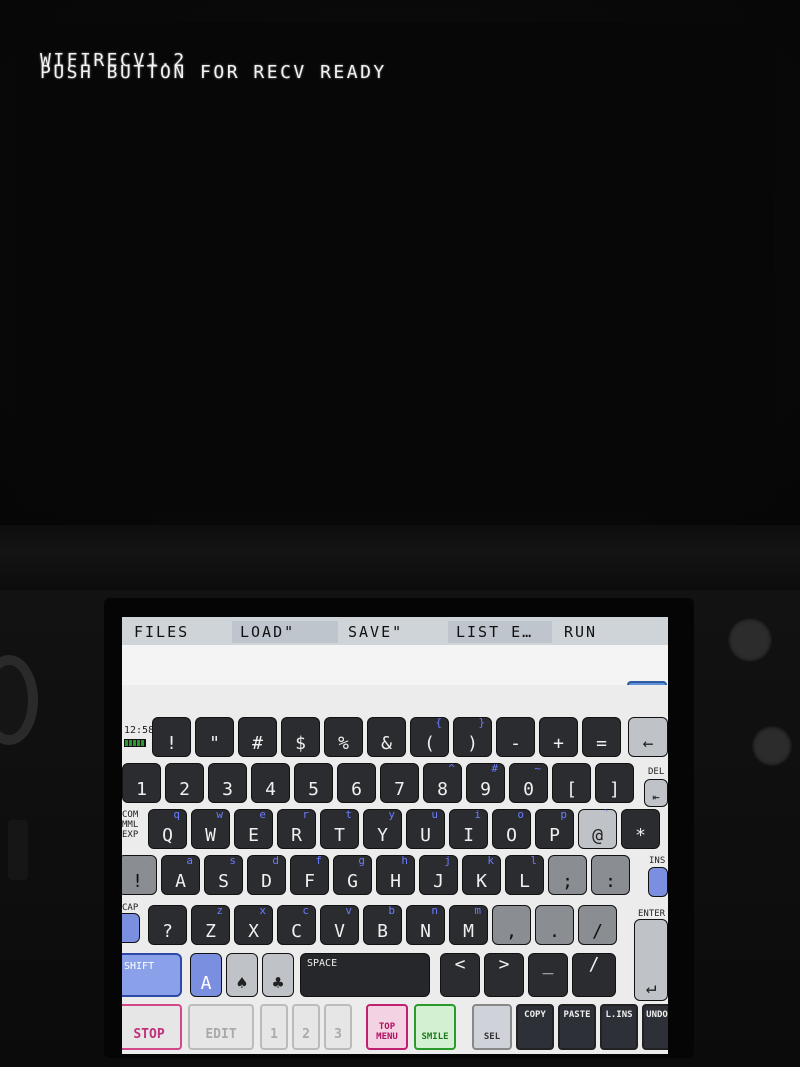  Describe the element at coordinates (515, 737) in the screenshot. I see `key-row0-8: -` at that location.